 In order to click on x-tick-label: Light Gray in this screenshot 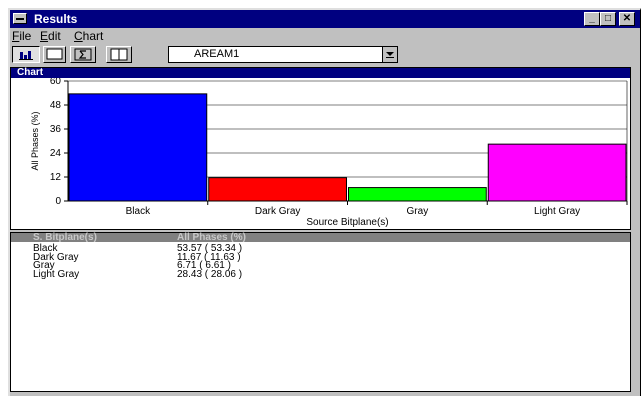, I will do `click(557, 211)`.